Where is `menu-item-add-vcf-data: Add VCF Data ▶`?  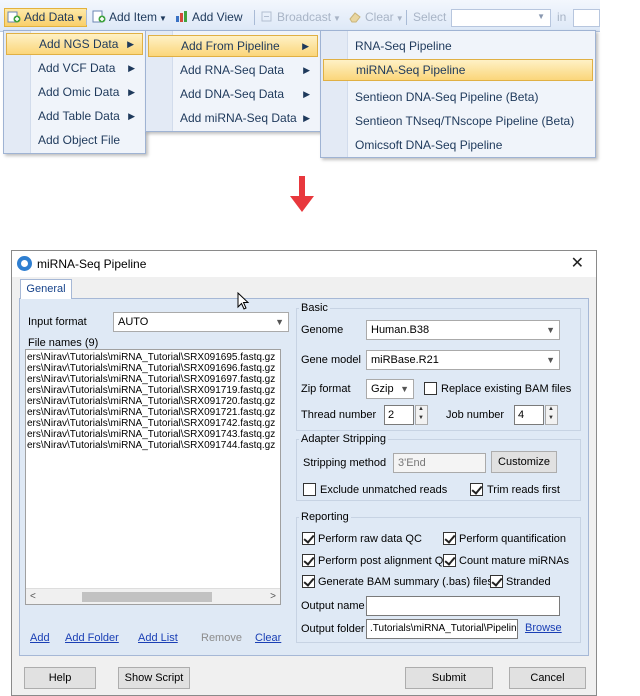 menu-item-add-vcf-data: Add VCF Data ▶ is located at coordinates (74, 68).